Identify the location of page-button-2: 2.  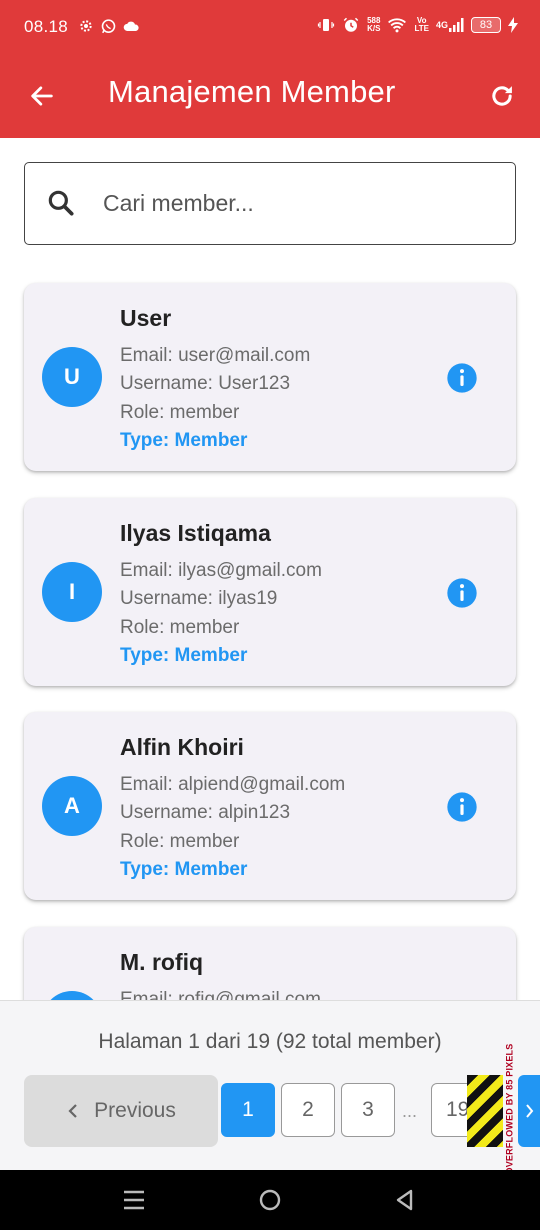
(308, 1110).